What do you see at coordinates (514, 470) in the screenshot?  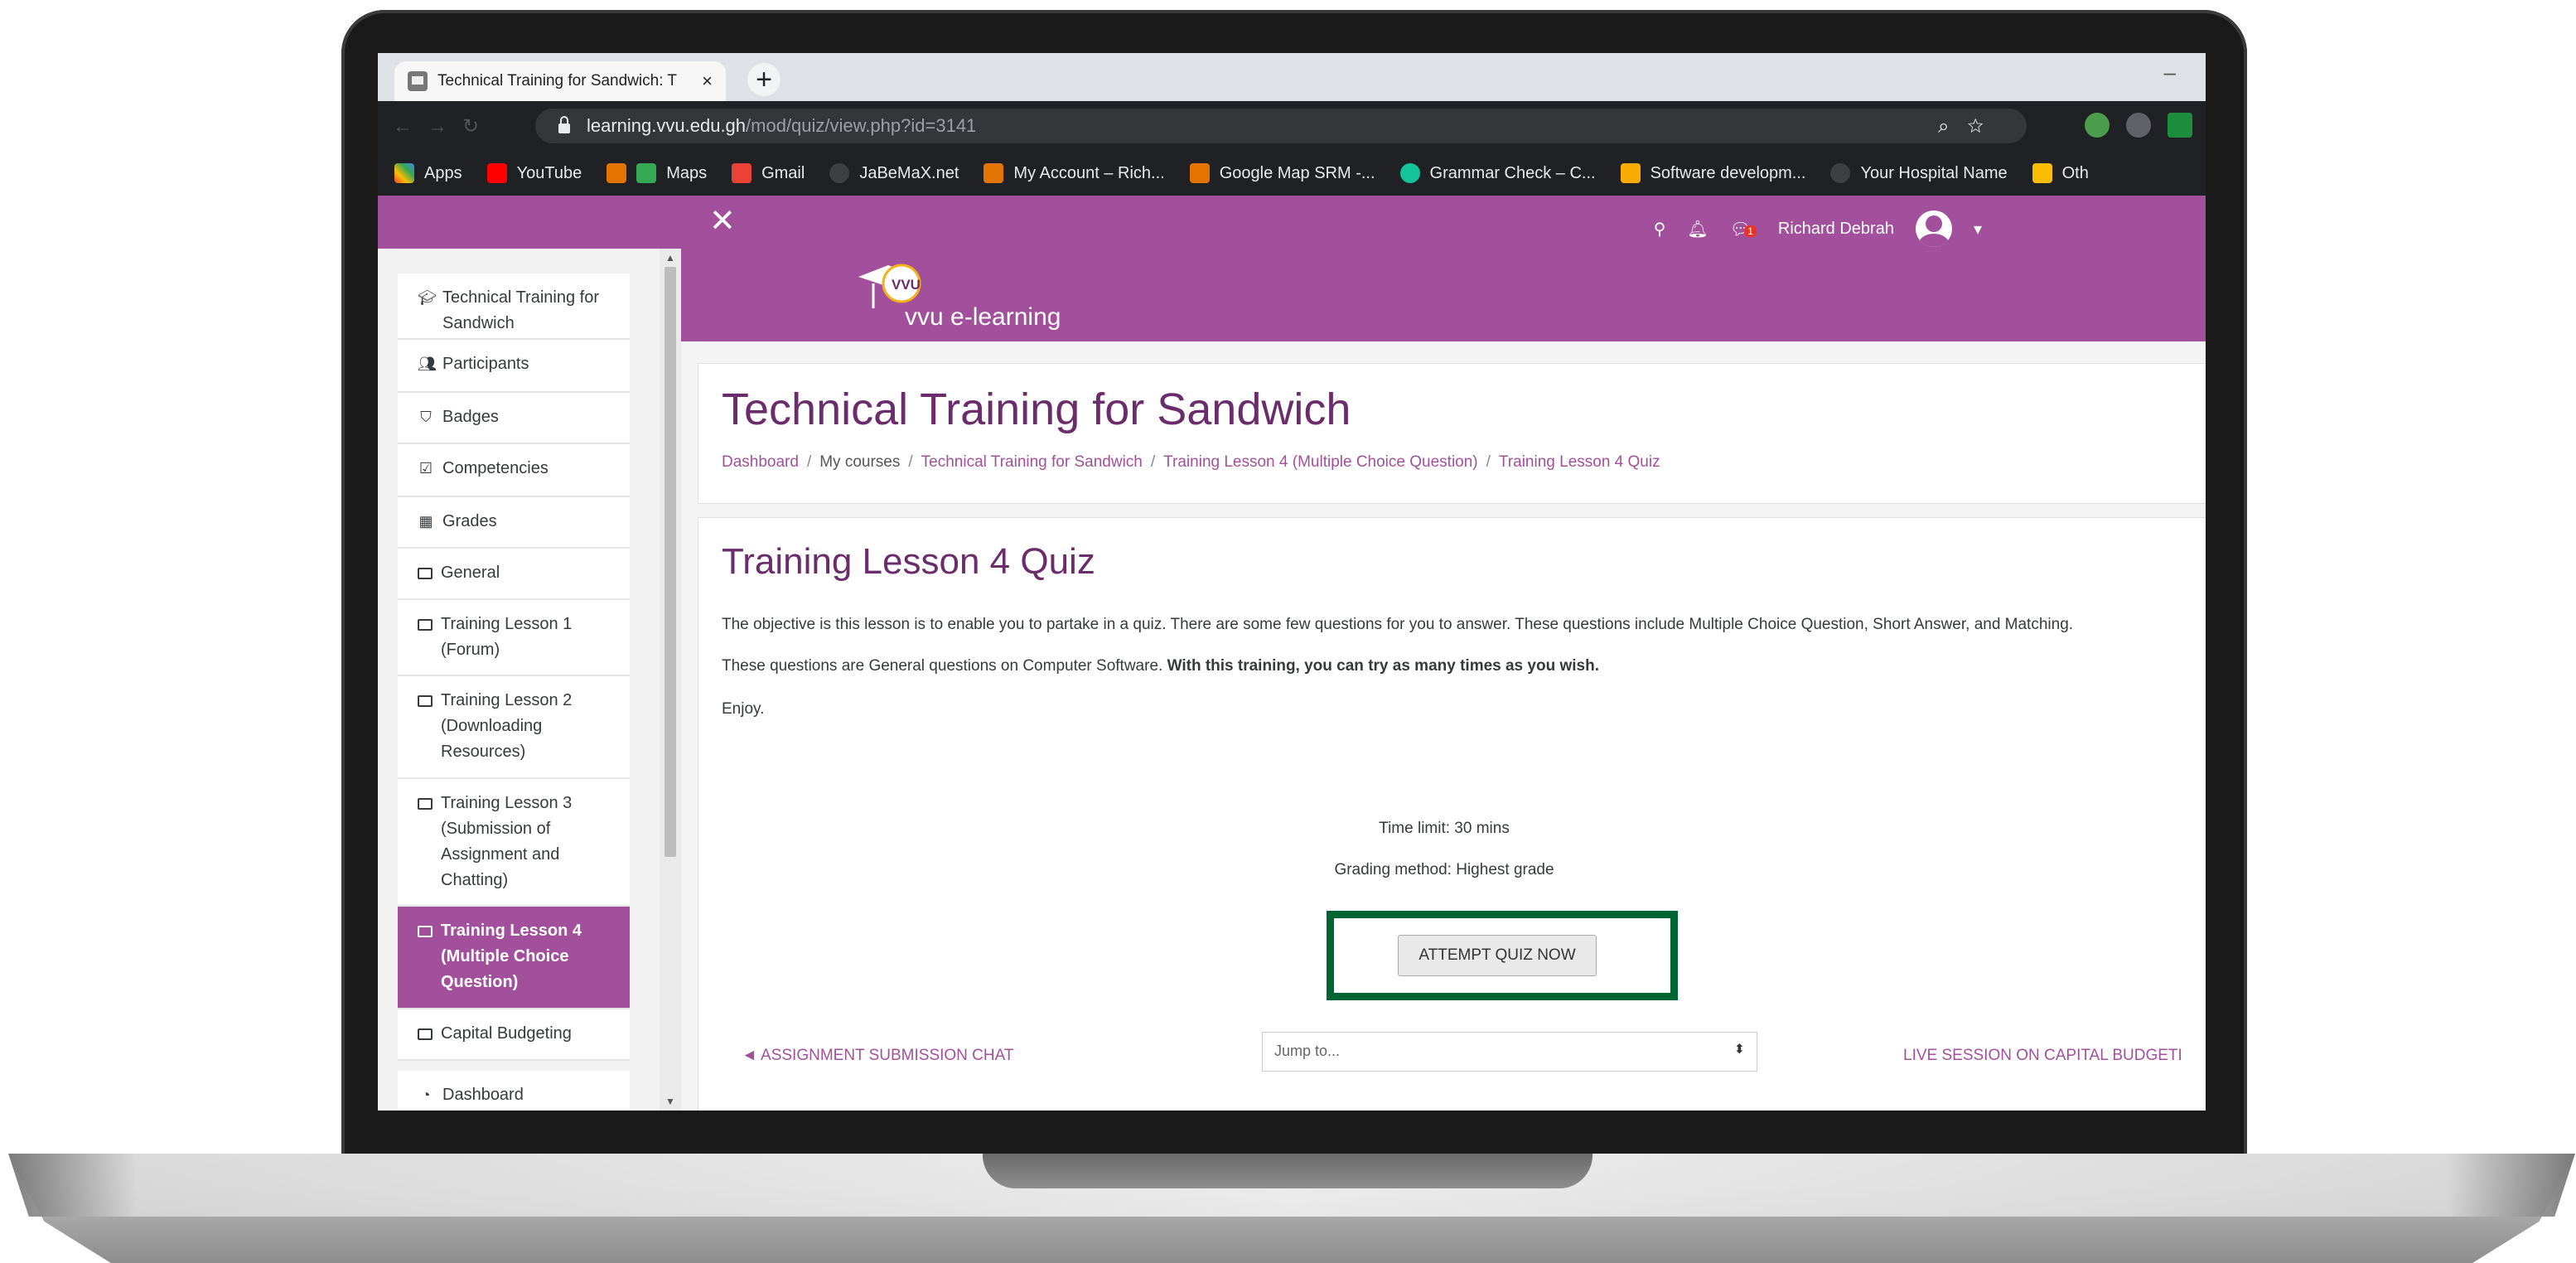 I see `sidebar-item-competencies: ☑ Competencies` at bounding box center [514, 470].